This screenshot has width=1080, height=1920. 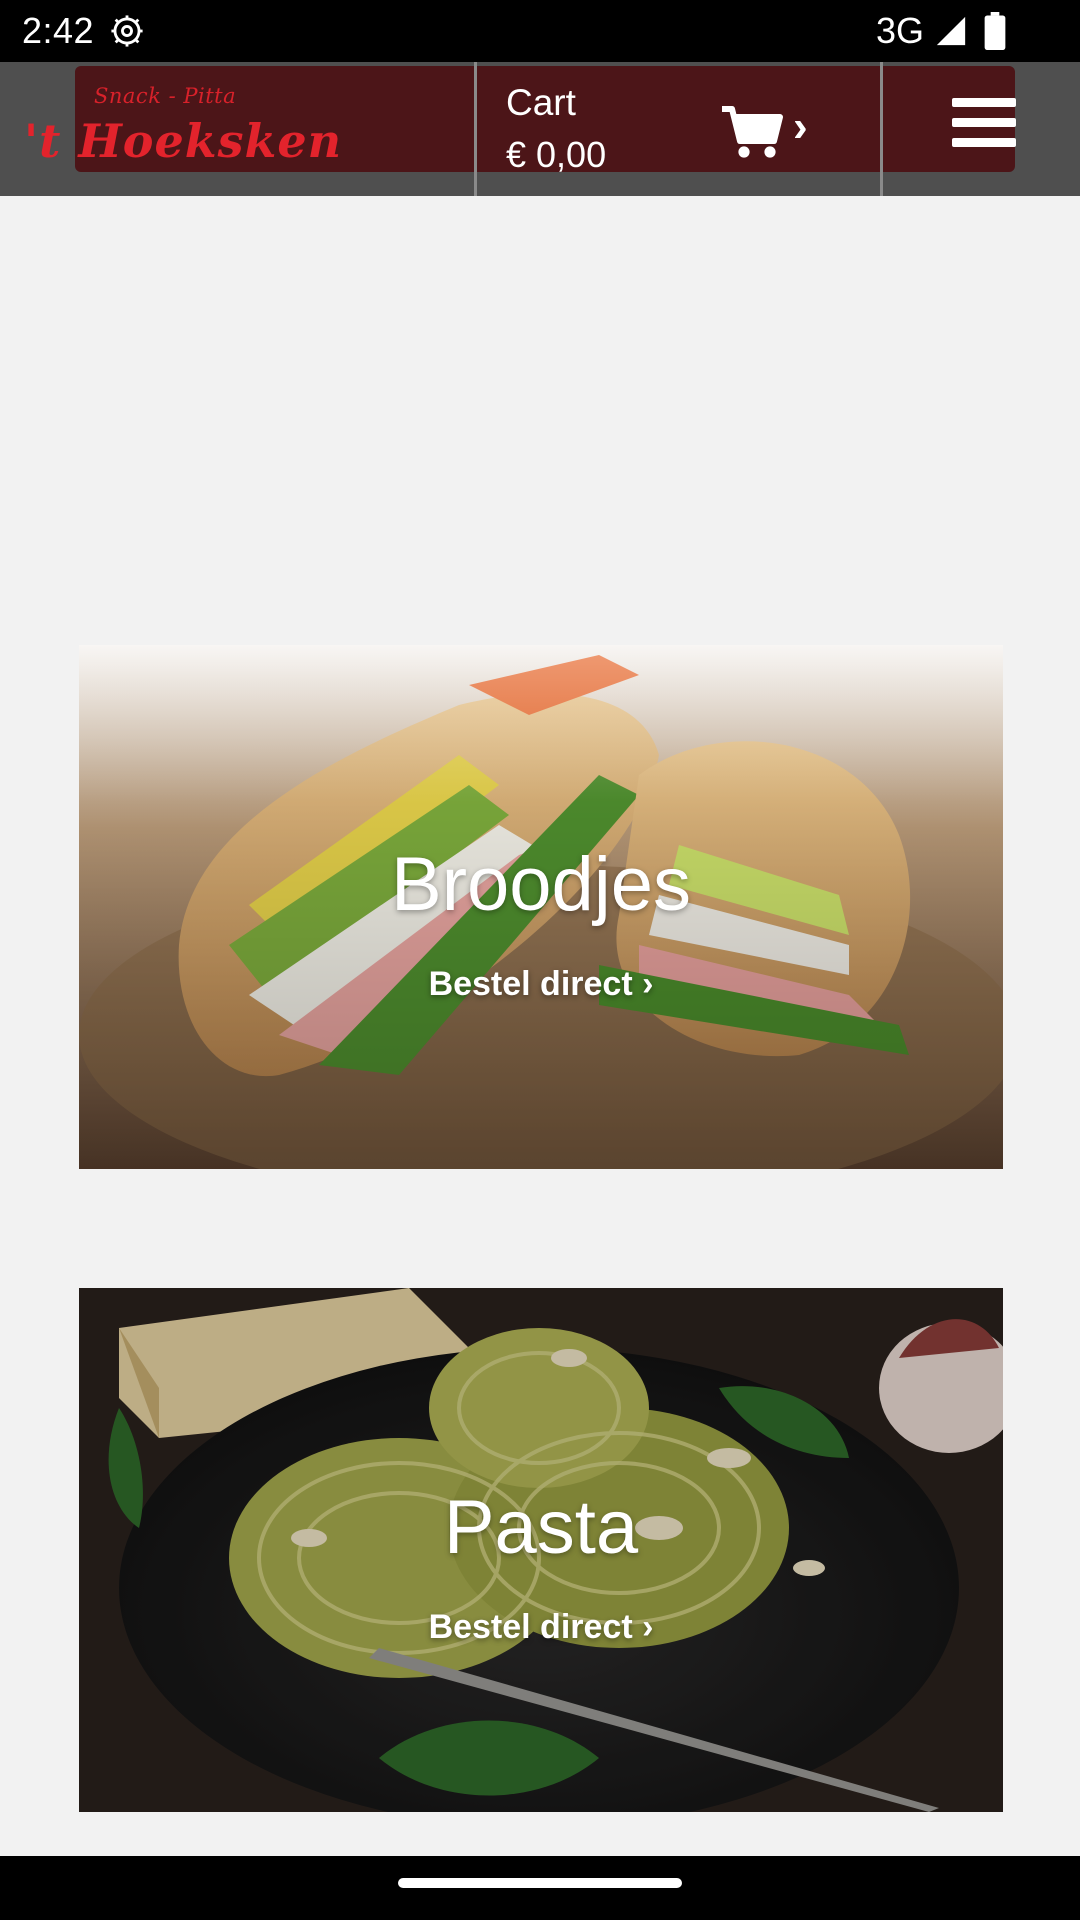 I want to click on cart-button: Cart € 0,00 ›, so click(x=678, y=129).